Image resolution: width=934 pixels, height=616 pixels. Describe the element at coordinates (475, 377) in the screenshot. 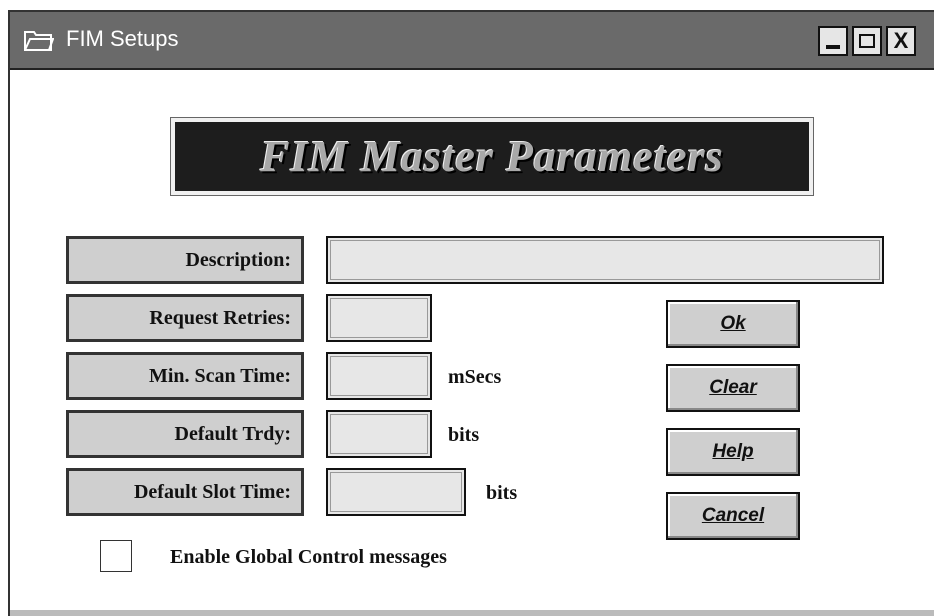

I see `min-scan-time-unit: mSecs` at that location.